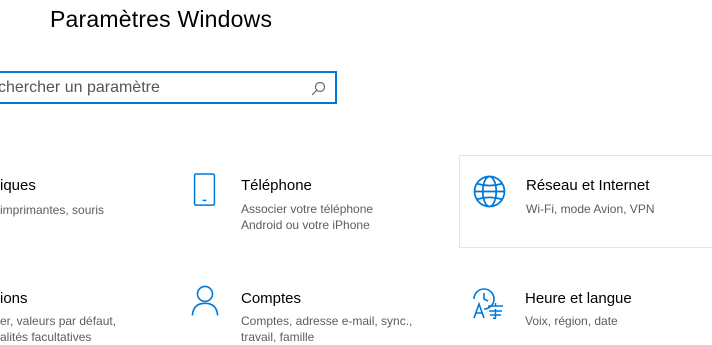 The width and height of the screenshot is (712, 345). I want to click on tile-name: ions, so click(14, 298).